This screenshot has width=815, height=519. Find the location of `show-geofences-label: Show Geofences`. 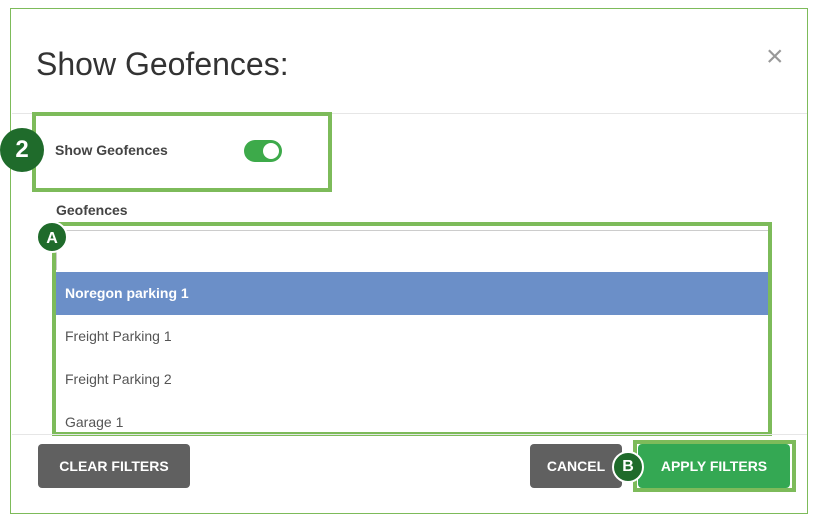

show-geofences-label: Show Geofences is located at coordinates (111, 150).